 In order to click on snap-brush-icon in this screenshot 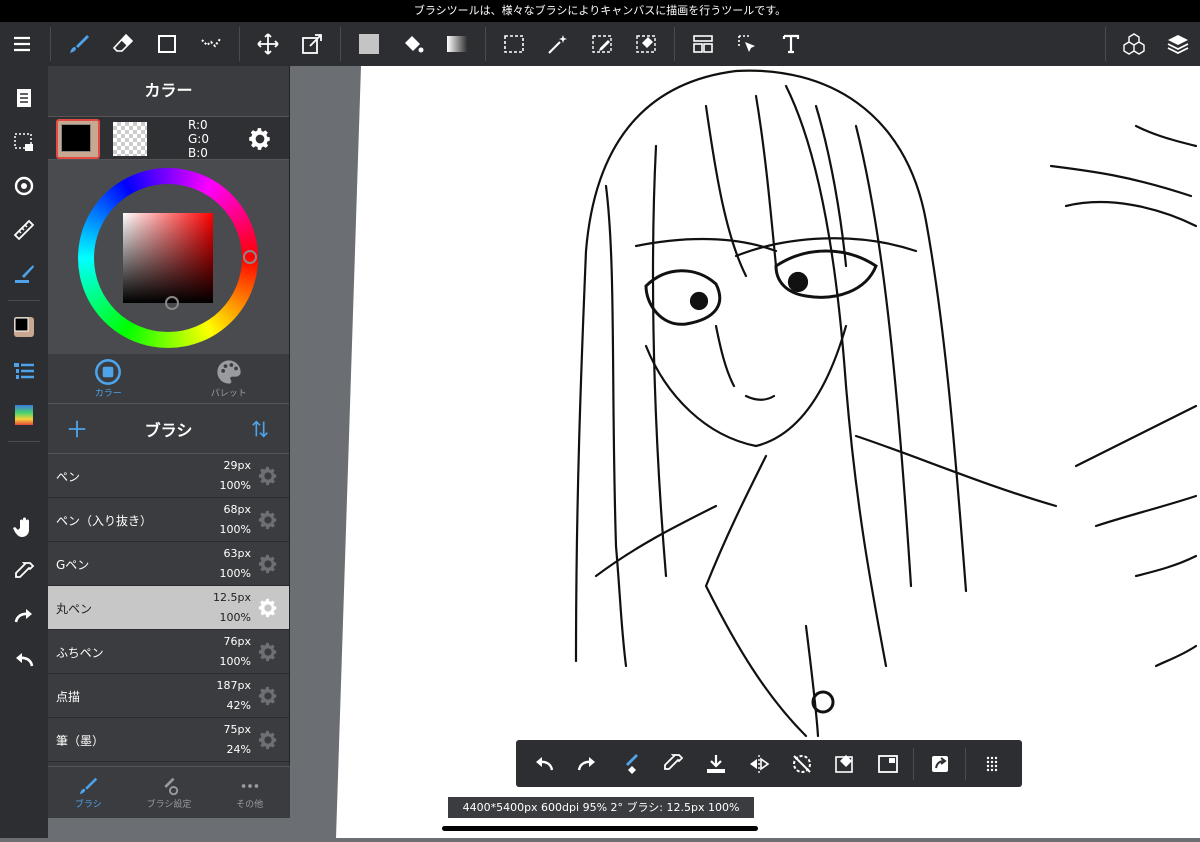, I will do `click(24, 274)`.